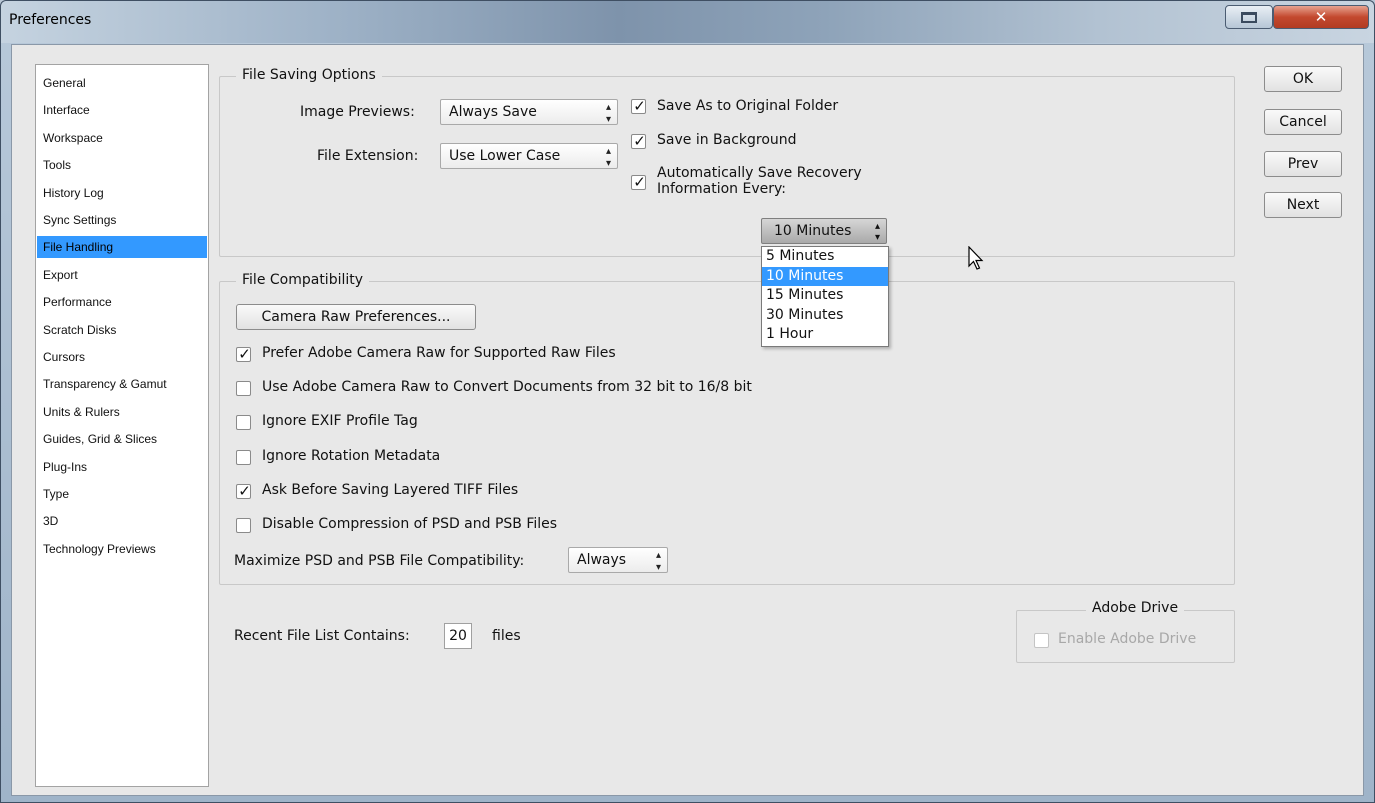  I want to click on enable-adobe-drive-checkbox, so click(1041, 640).